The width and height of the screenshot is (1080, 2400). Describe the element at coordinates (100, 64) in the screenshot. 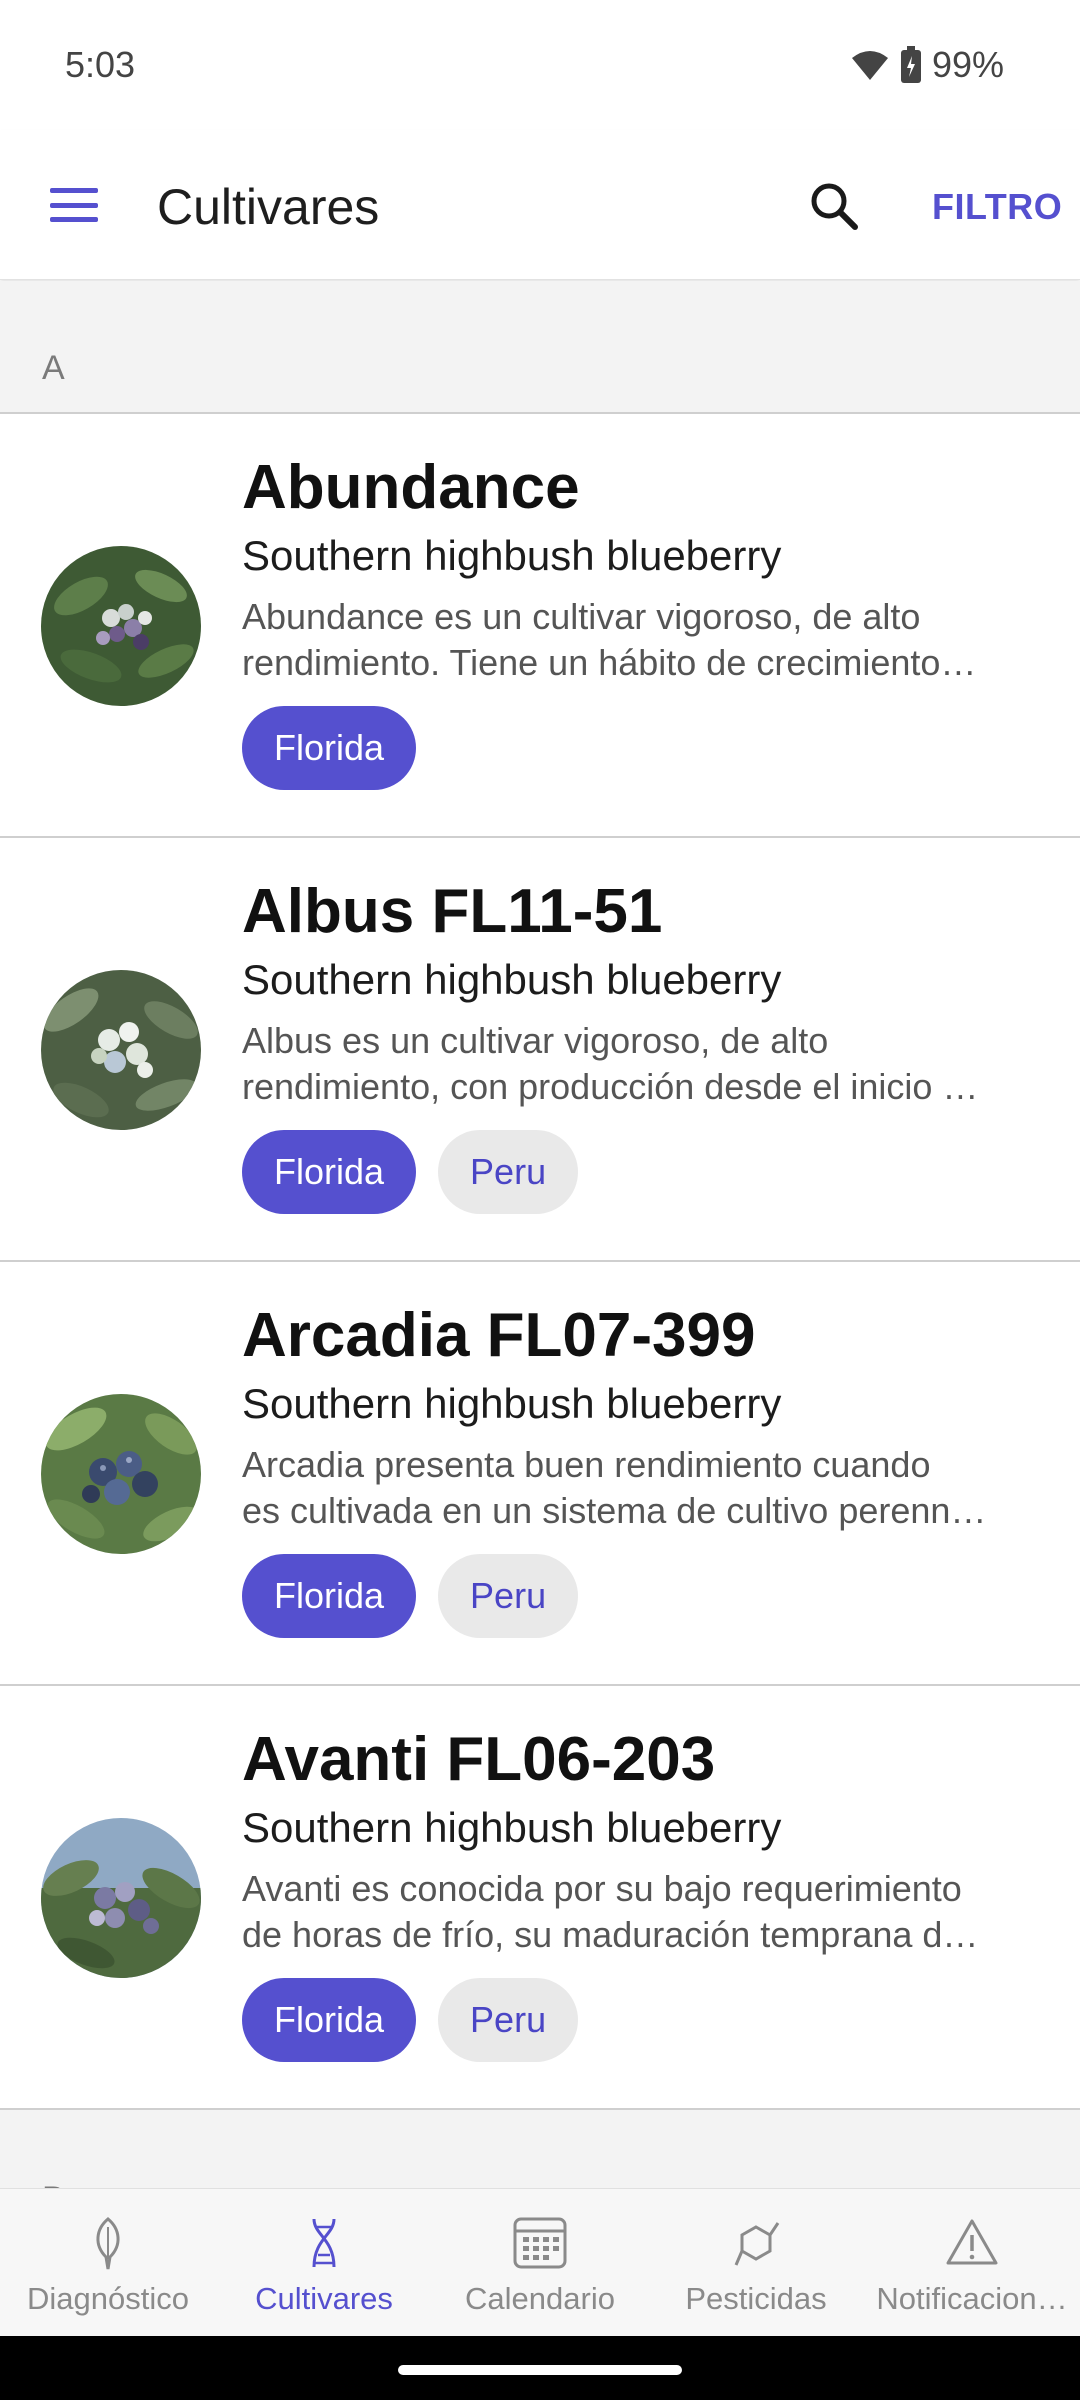

I see `status-time: 5:03` at that location.